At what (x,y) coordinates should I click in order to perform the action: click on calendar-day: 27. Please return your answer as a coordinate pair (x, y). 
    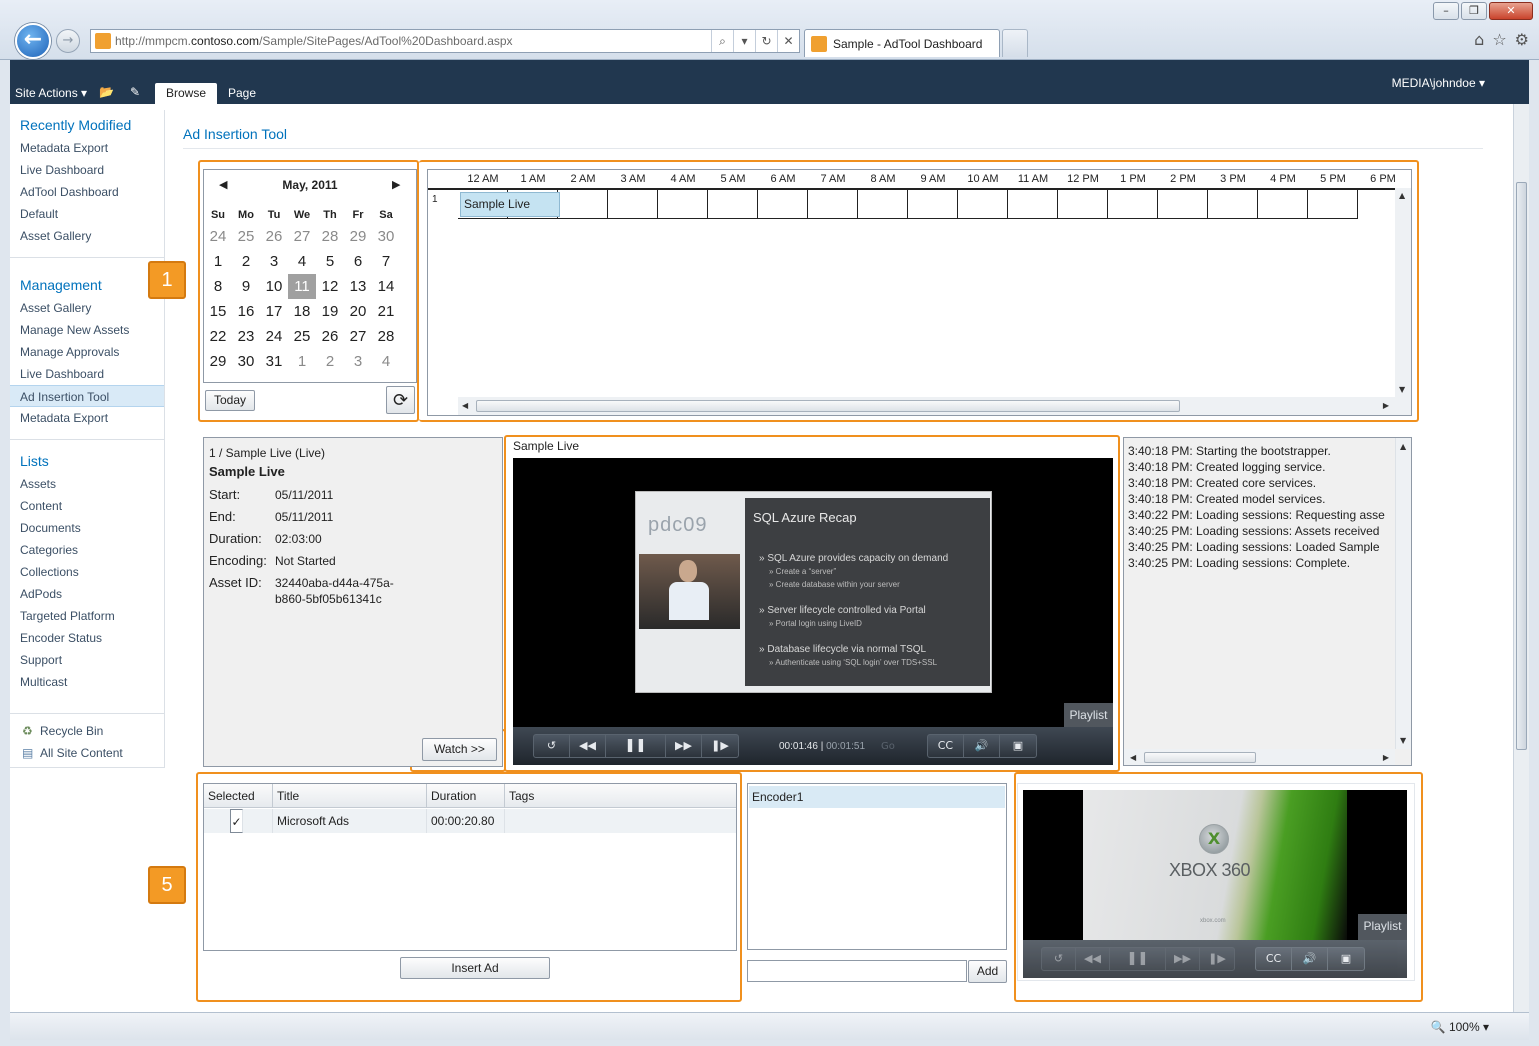
    Looking at the image, I should click on (358, 336).